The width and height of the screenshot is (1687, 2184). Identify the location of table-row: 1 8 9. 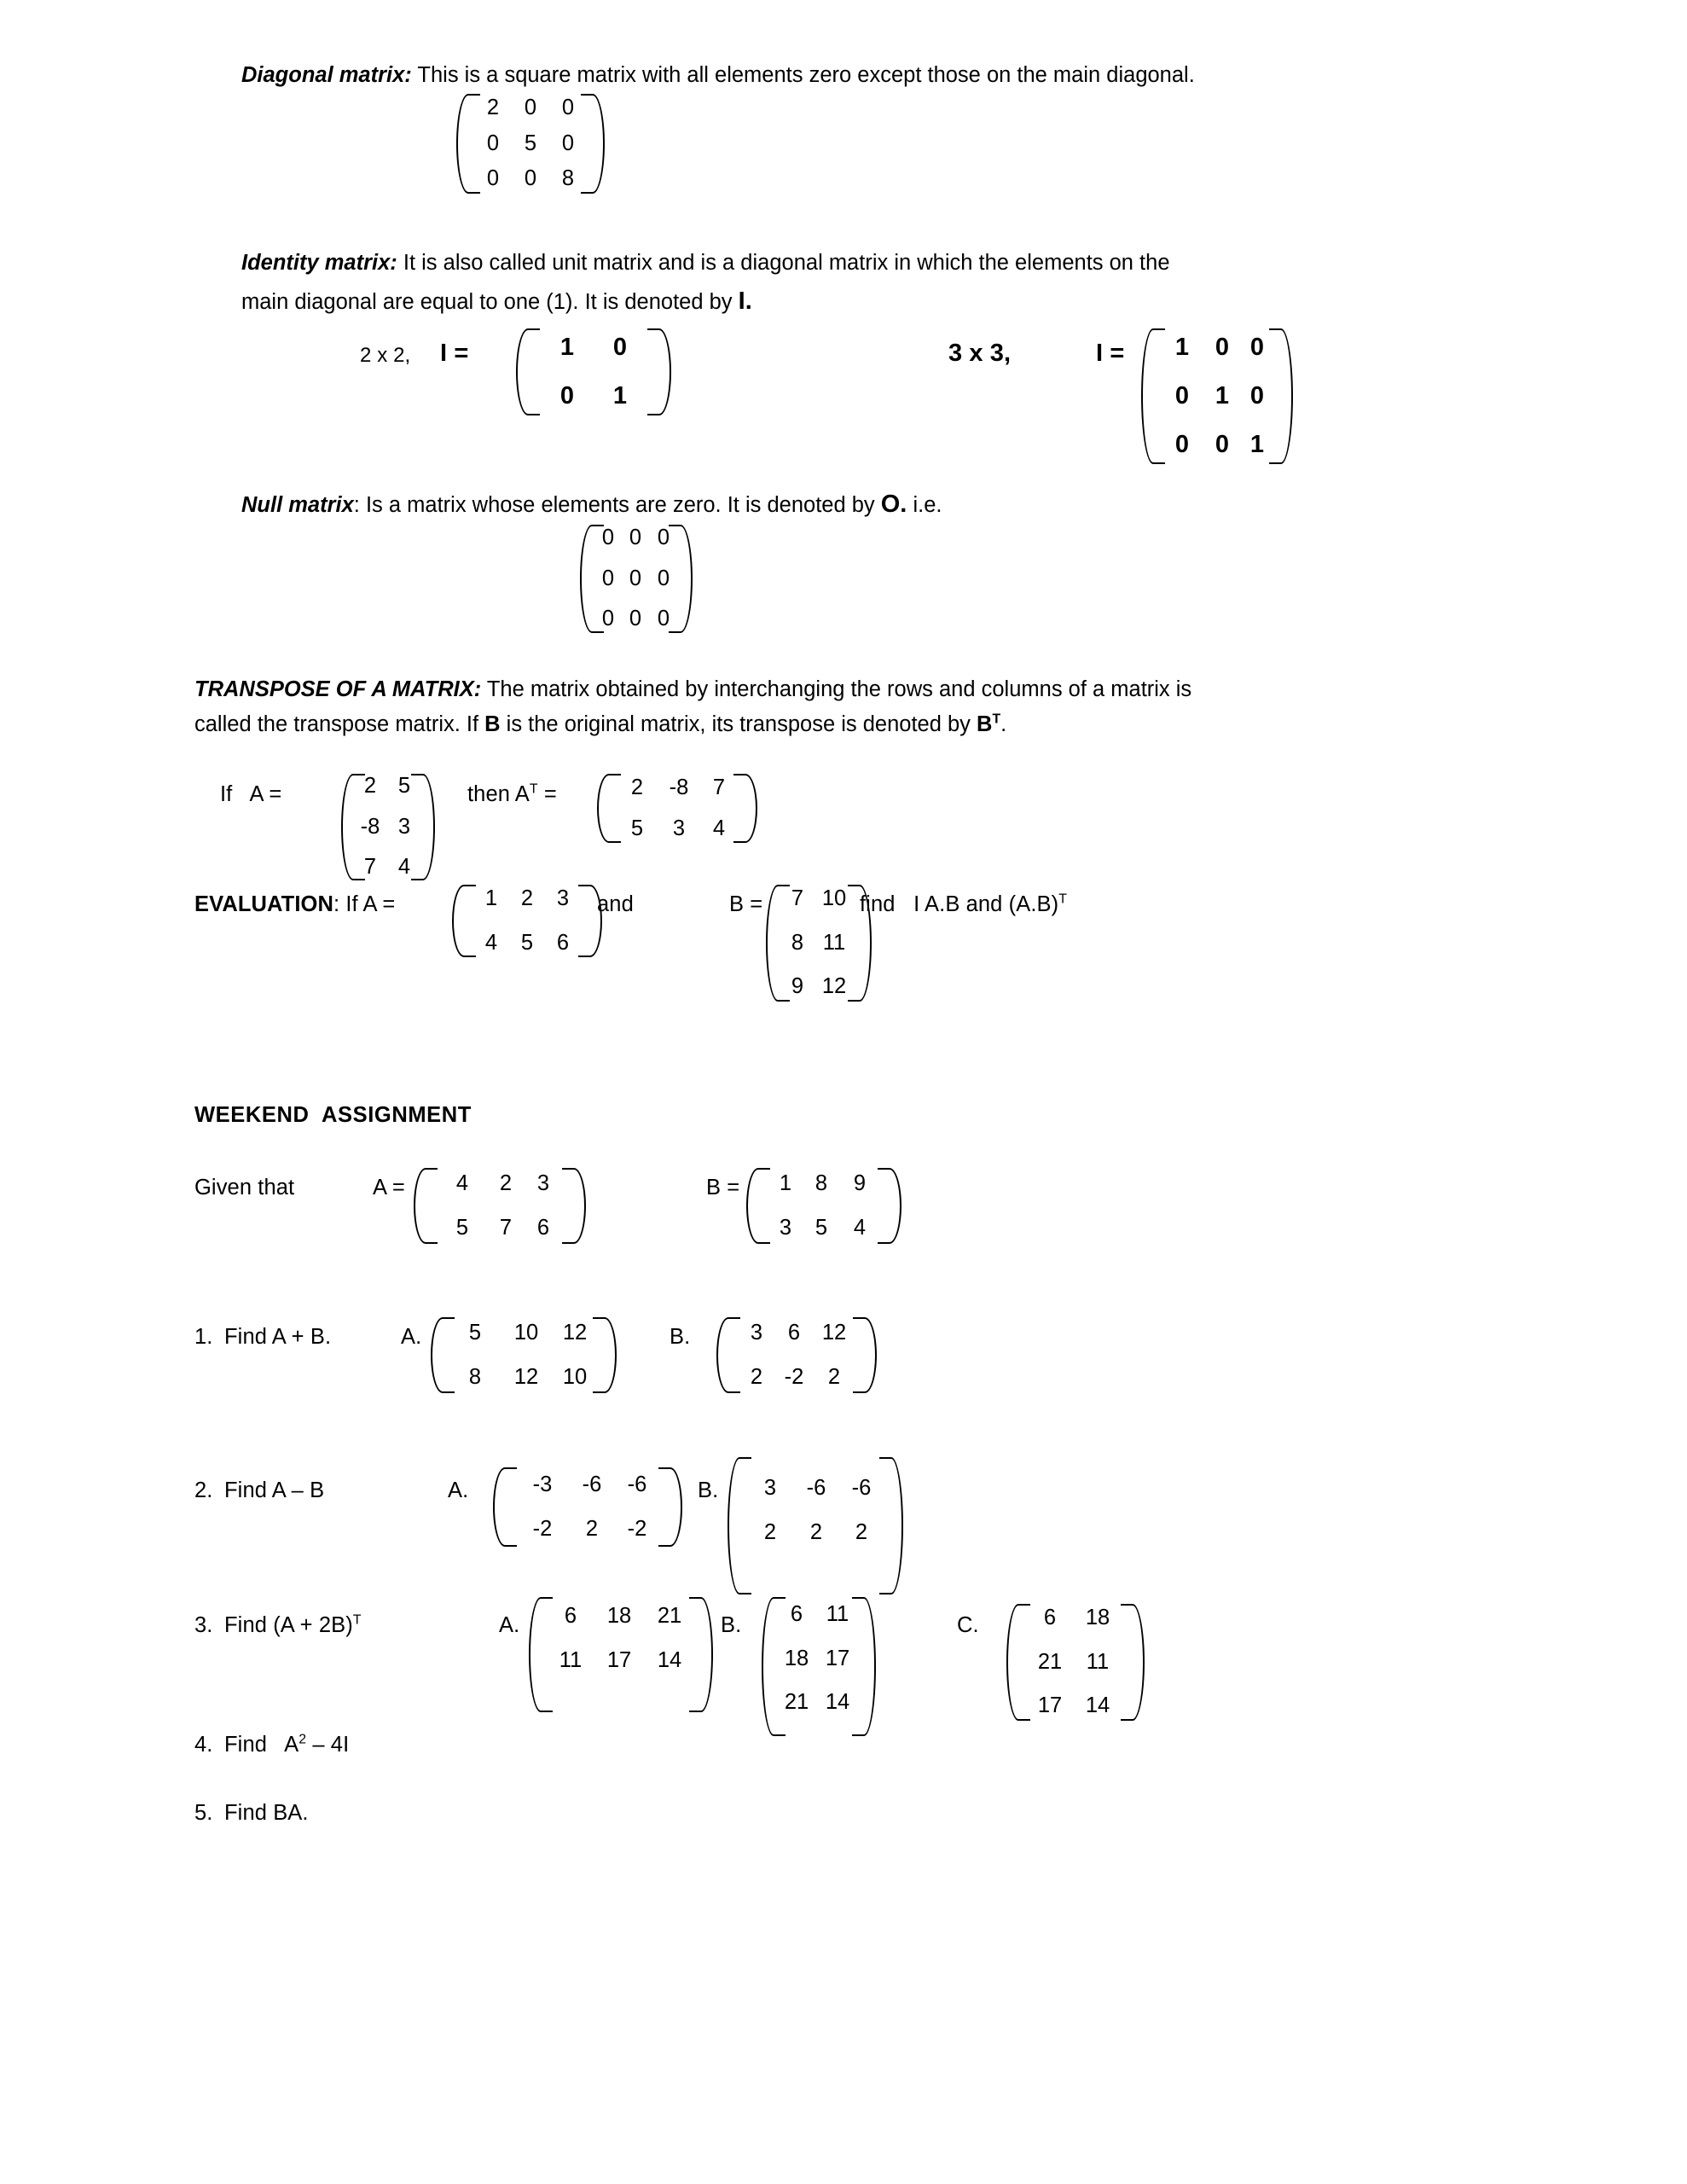
(824, 1183).